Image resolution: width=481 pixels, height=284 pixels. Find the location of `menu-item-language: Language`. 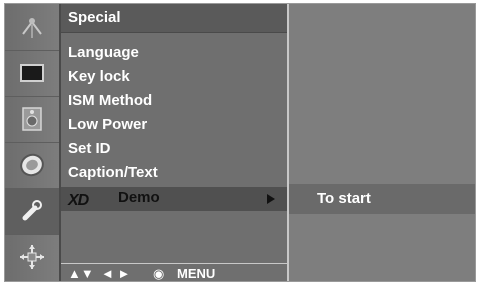

menu-item-language: Language is located at coordinates (103, 53).